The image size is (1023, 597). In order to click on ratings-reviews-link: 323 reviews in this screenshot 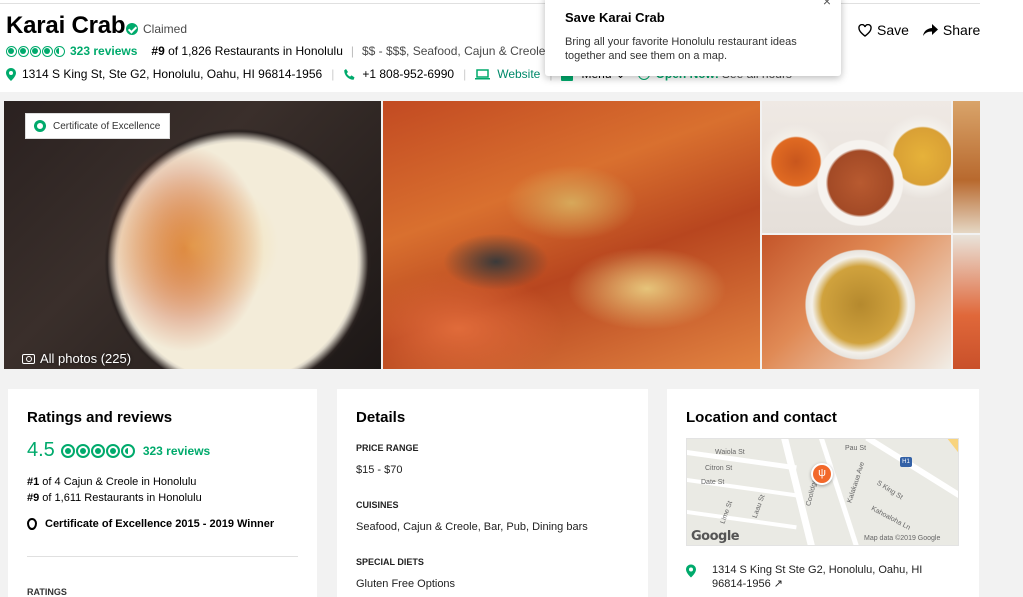, I will do `click(176, 451)`.